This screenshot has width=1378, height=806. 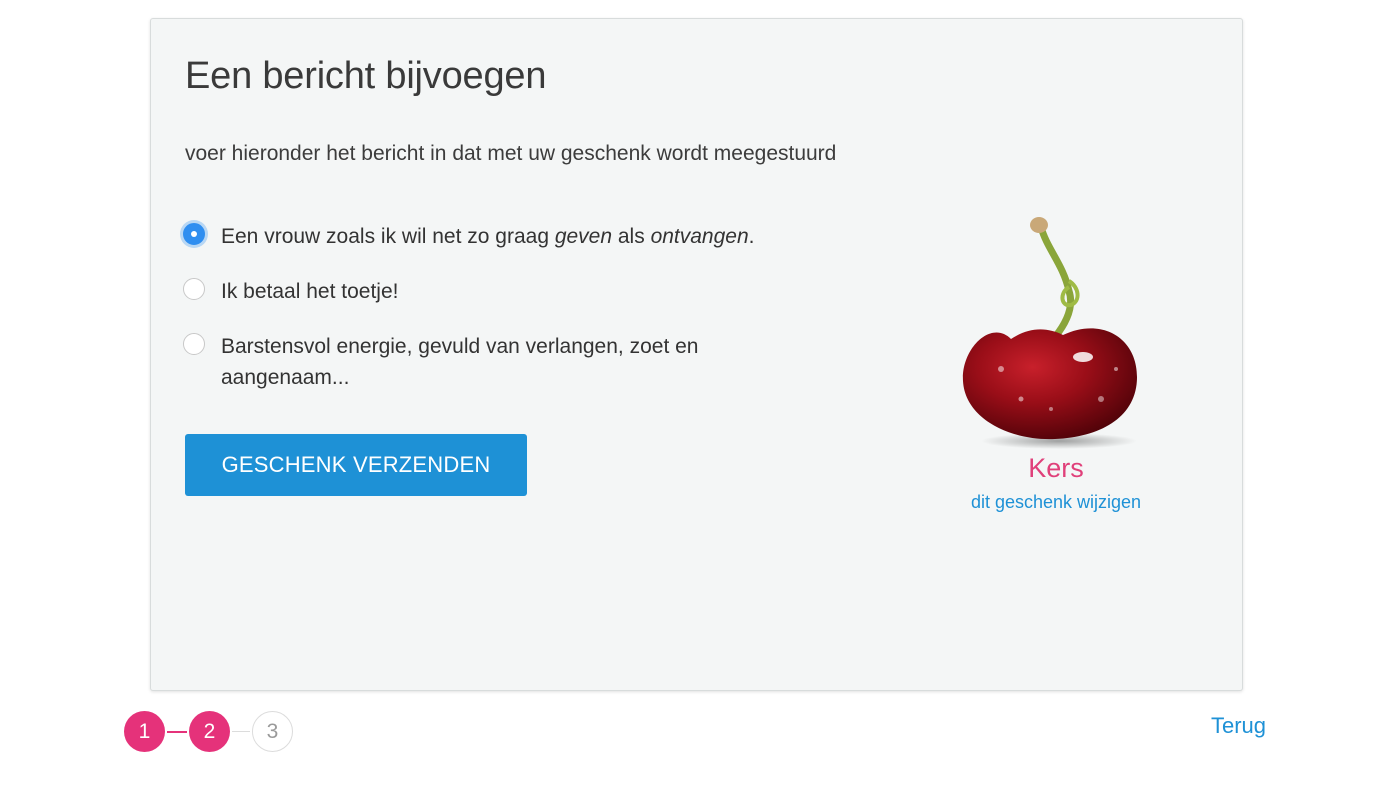 What do you see at coordinates (310, 291) in the screenshot?
I see `message-option-label: Ik betaal het toetje!` at bounding box center [310, 291].